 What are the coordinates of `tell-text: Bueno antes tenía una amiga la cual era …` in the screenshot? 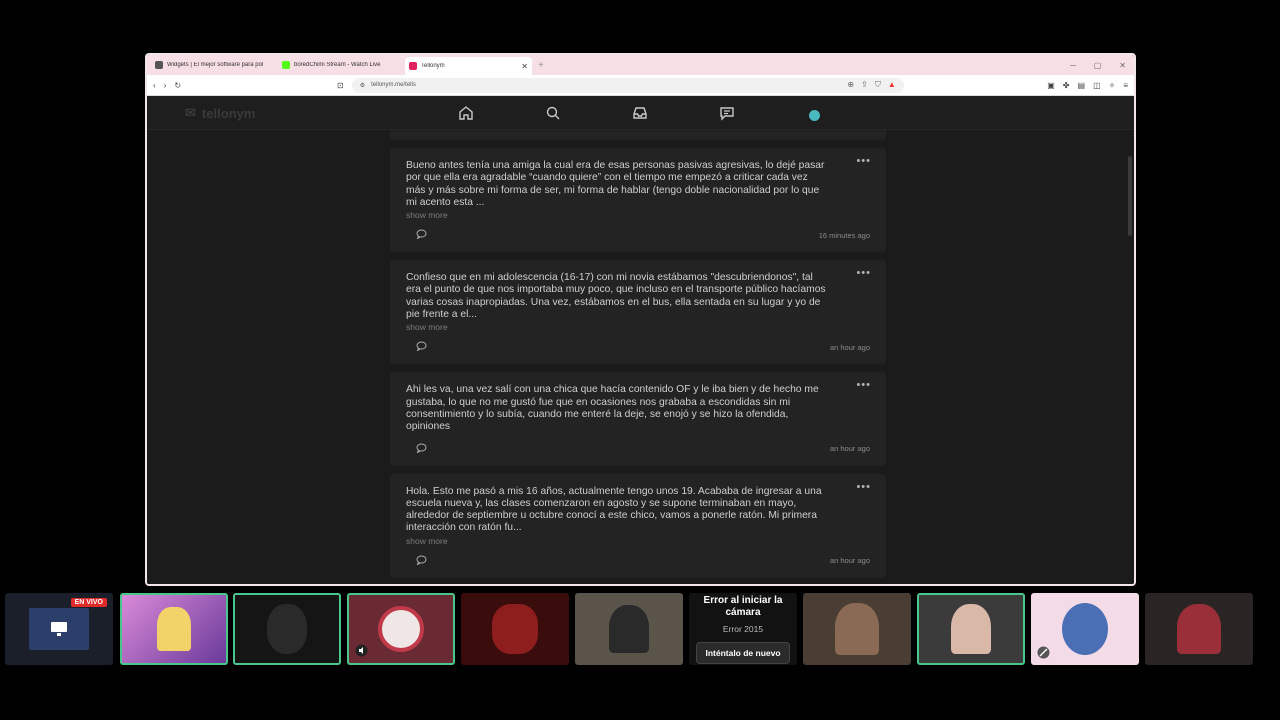 It's located at (615, 184).